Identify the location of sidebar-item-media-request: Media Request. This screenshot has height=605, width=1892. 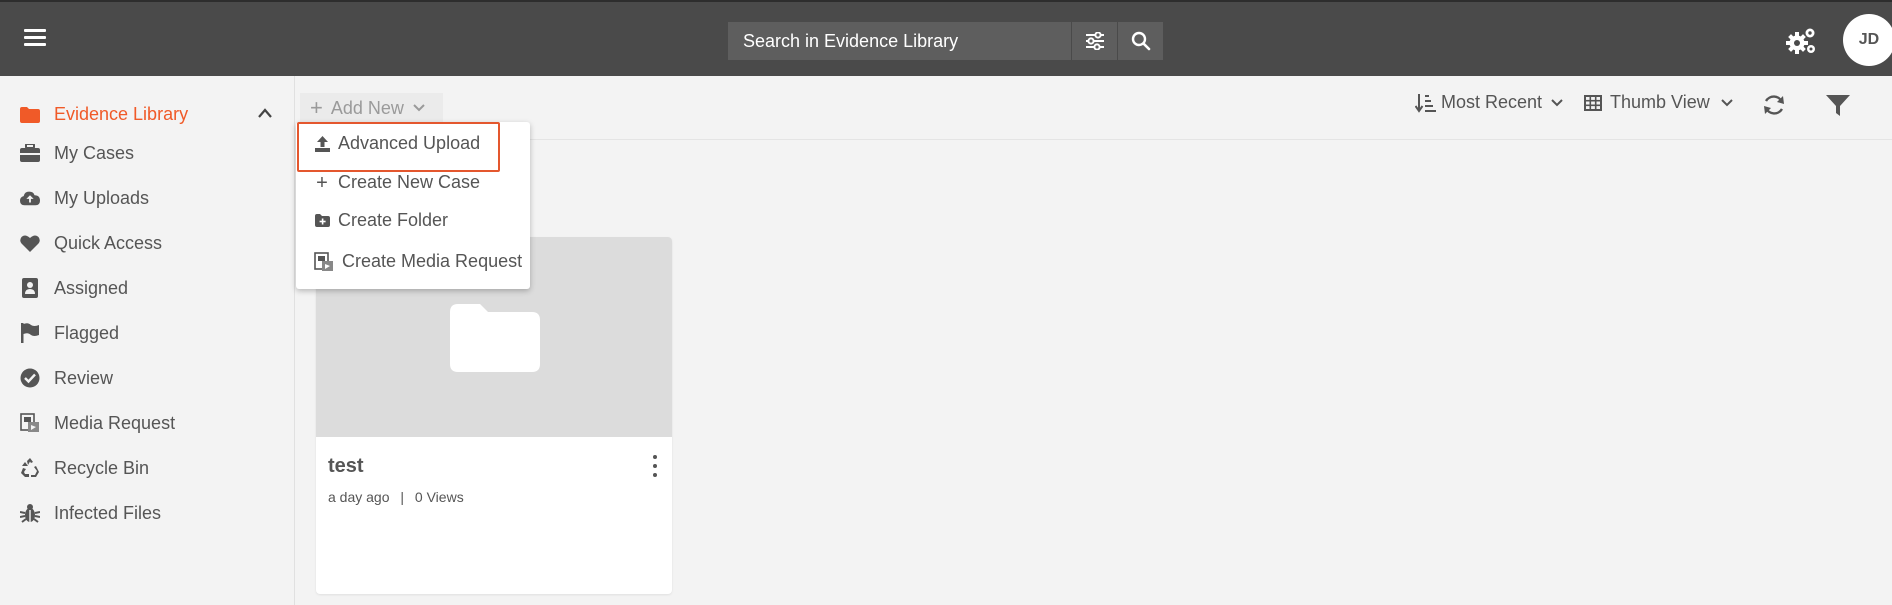
(97, 423).